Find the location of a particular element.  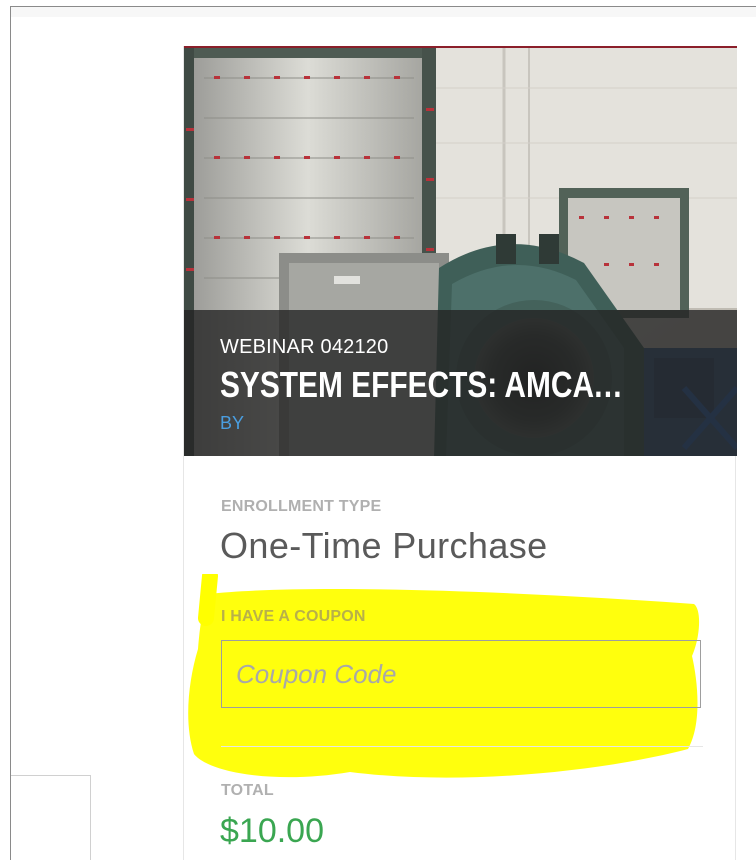

page-top-band is located at coordinates (383, 12).